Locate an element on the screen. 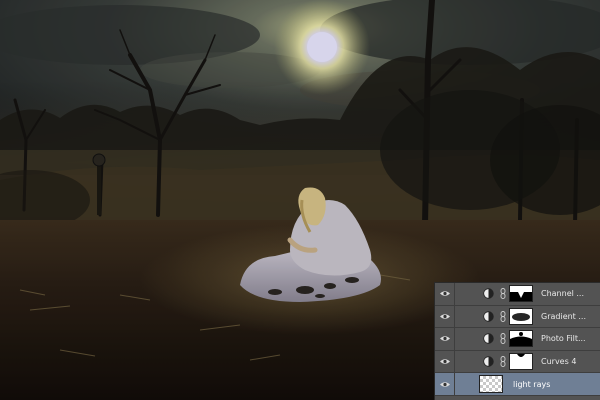 This screenshot has width=600, height=400. layer-name: Curves 4 is located at coordinates (559, 362).